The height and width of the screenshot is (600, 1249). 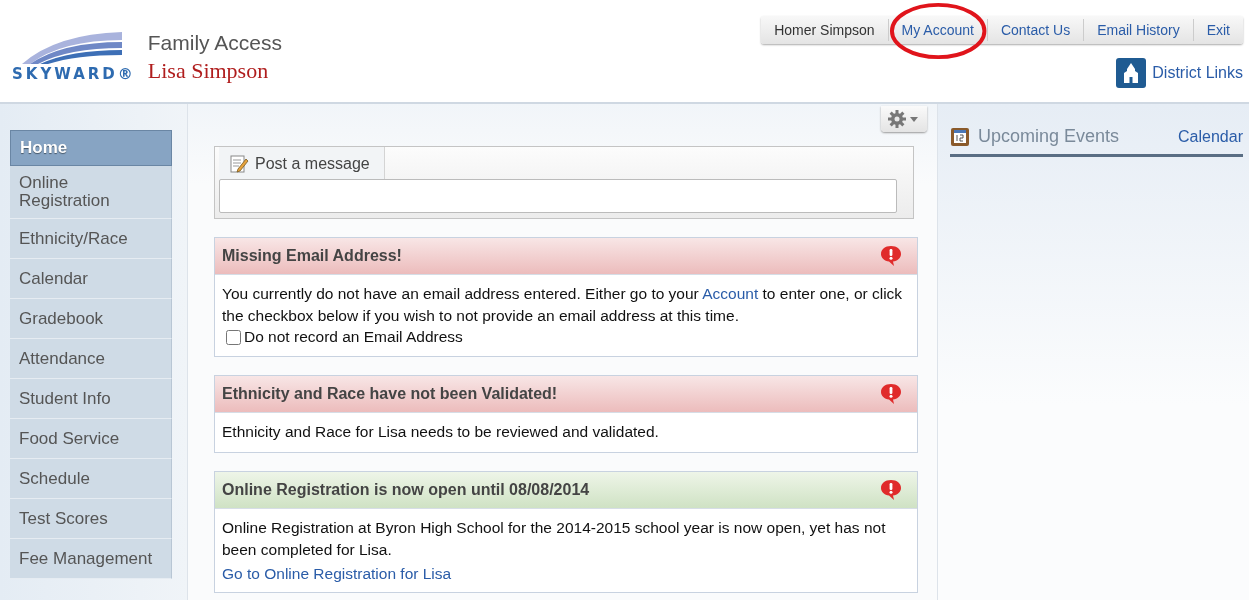 What do you see at coordinates (74, 56) in the screenshot?
I see `skyward-logo: SKYWARD®` at bounding box center [74, 56].